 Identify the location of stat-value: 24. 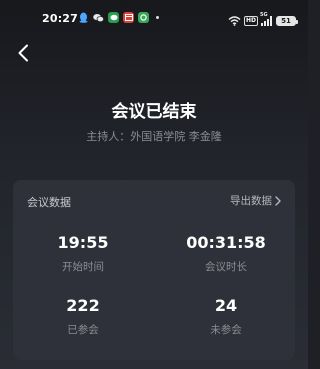
(226, 305).